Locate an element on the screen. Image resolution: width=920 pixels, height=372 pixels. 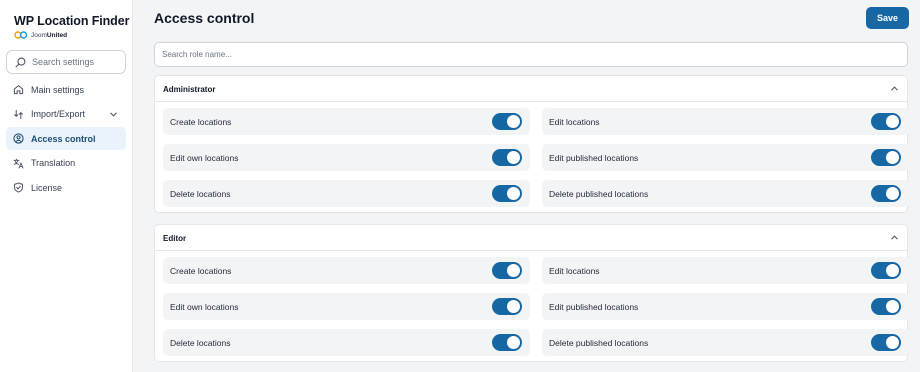
sidebar-item-label: Import/Export is located at coordinates (58, 114).